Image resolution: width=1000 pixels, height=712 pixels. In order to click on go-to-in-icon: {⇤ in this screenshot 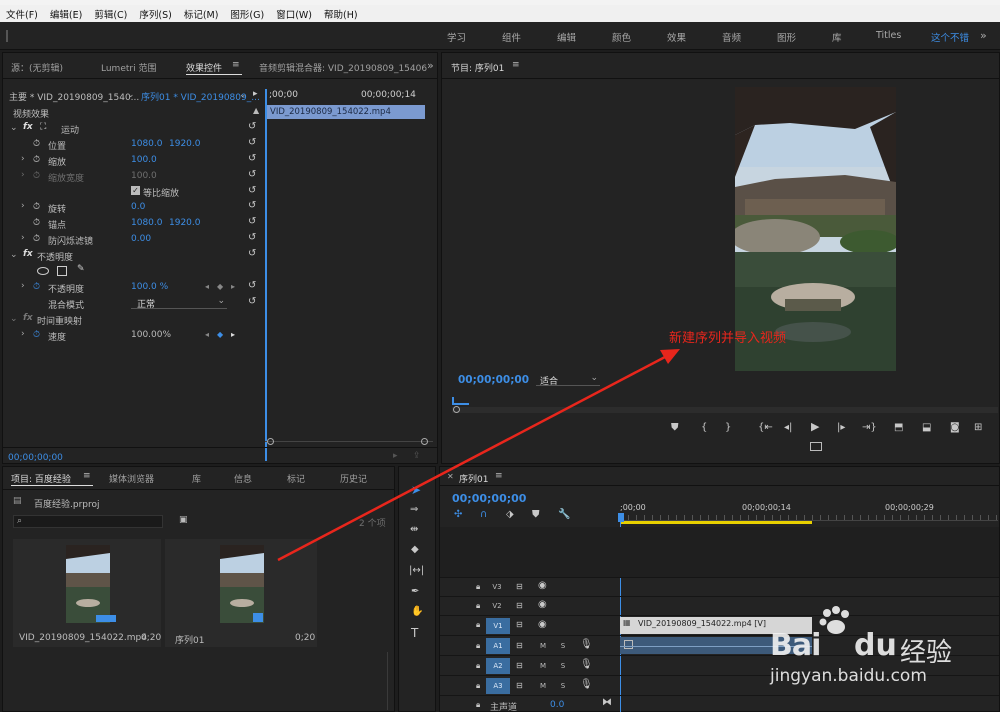, I will do `click(765, 428)`.